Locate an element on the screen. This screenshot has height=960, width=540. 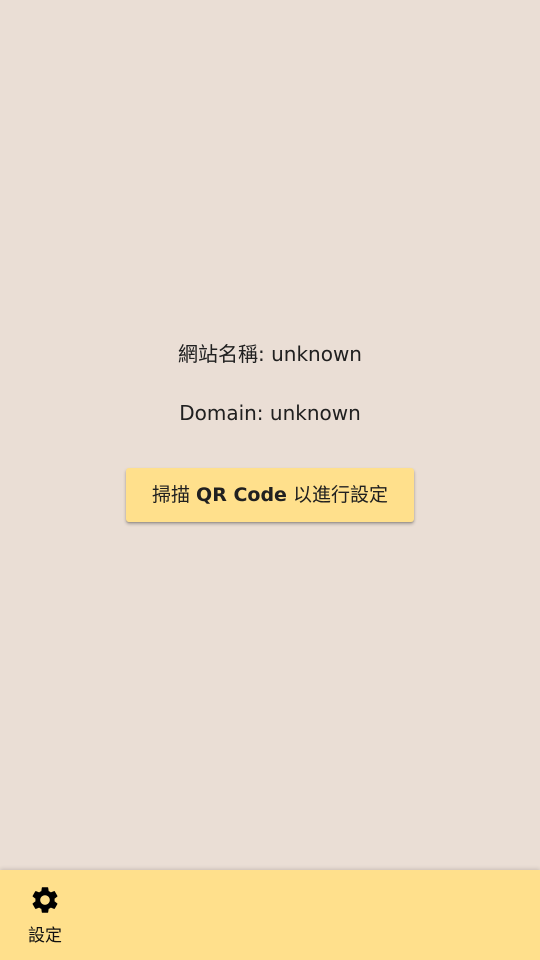
scan-button-bold: QR Code is located at coordinates (241, 495).